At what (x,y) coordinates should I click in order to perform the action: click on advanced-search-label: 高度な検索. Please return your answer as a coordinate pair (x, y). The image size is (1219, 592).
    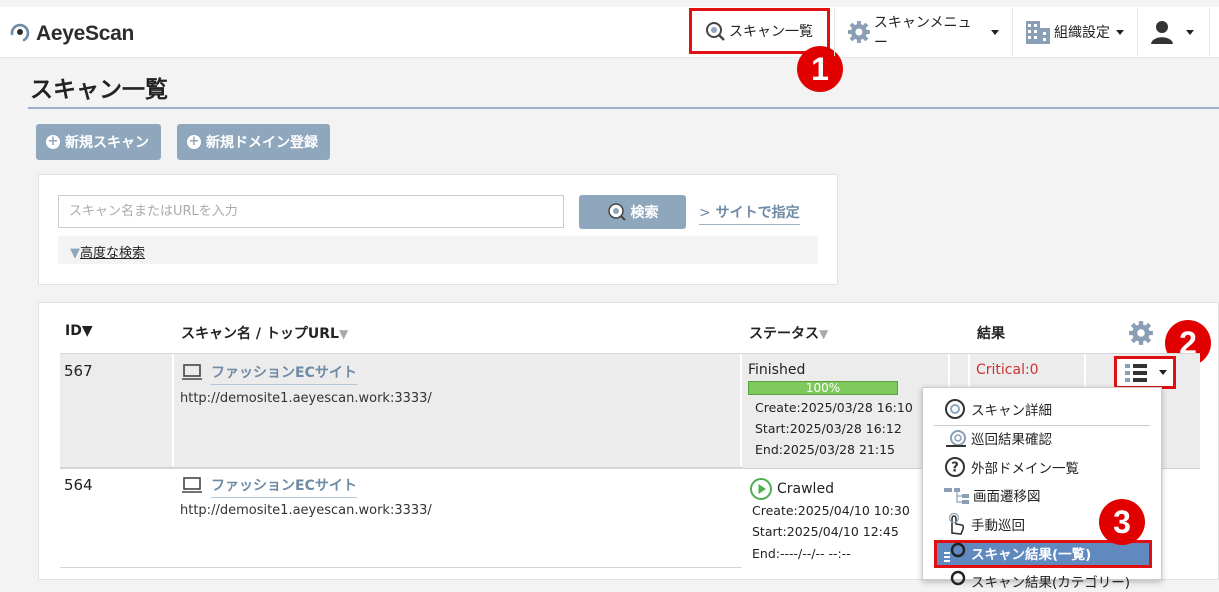
    Looking at the image, I should click on (113, 253).